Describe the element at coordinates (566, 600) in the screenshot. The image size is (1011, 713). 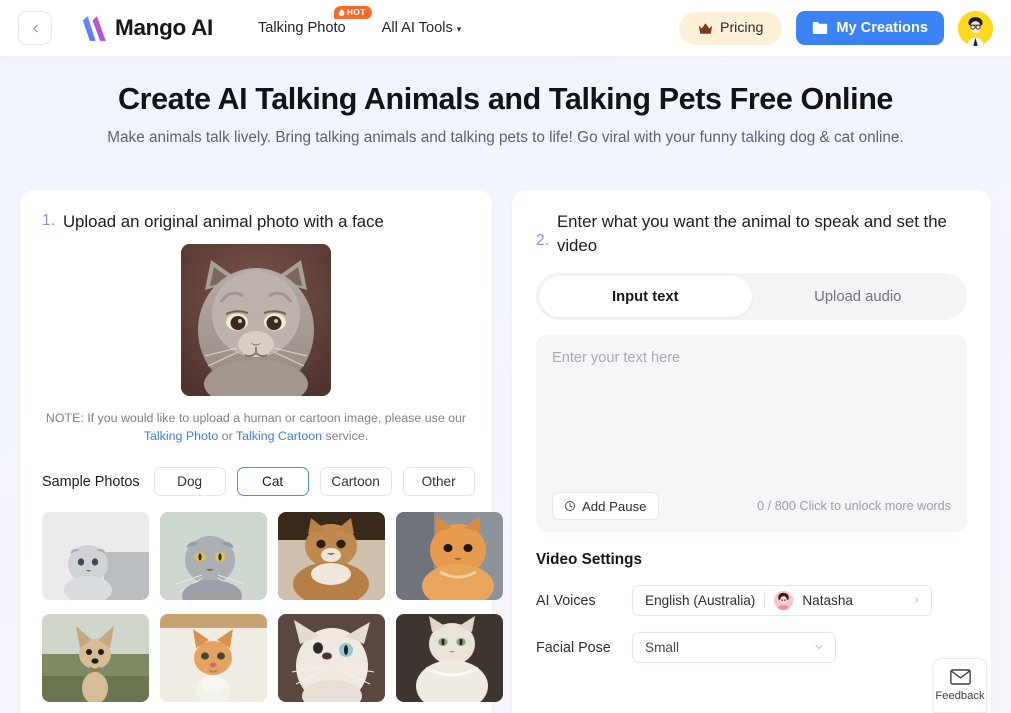
I see `ai-voices-label: AI Voices` at that location.